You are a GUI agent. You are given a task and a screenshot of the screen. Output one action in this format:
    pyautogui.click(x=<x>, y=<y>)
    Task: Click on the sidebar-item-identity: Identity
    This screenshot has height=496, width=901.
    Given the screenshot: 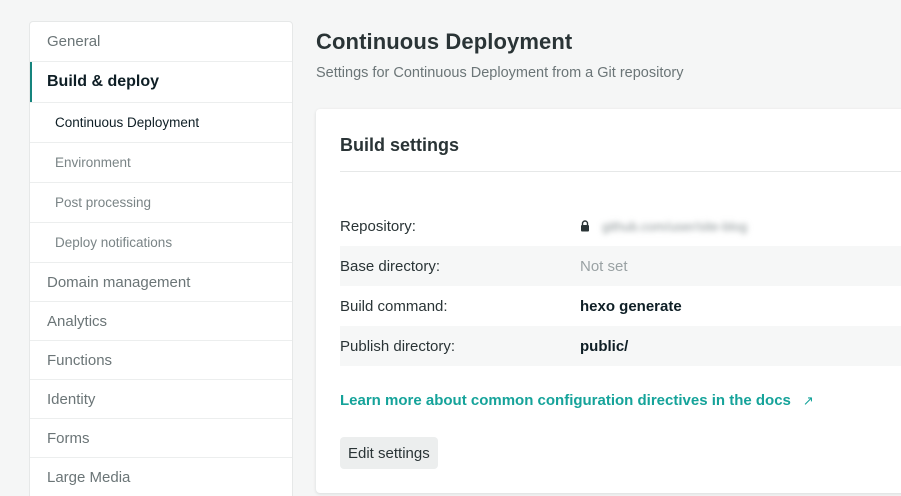 What is the action you would take?
    pyautogui.click(x=161, y=399)
    